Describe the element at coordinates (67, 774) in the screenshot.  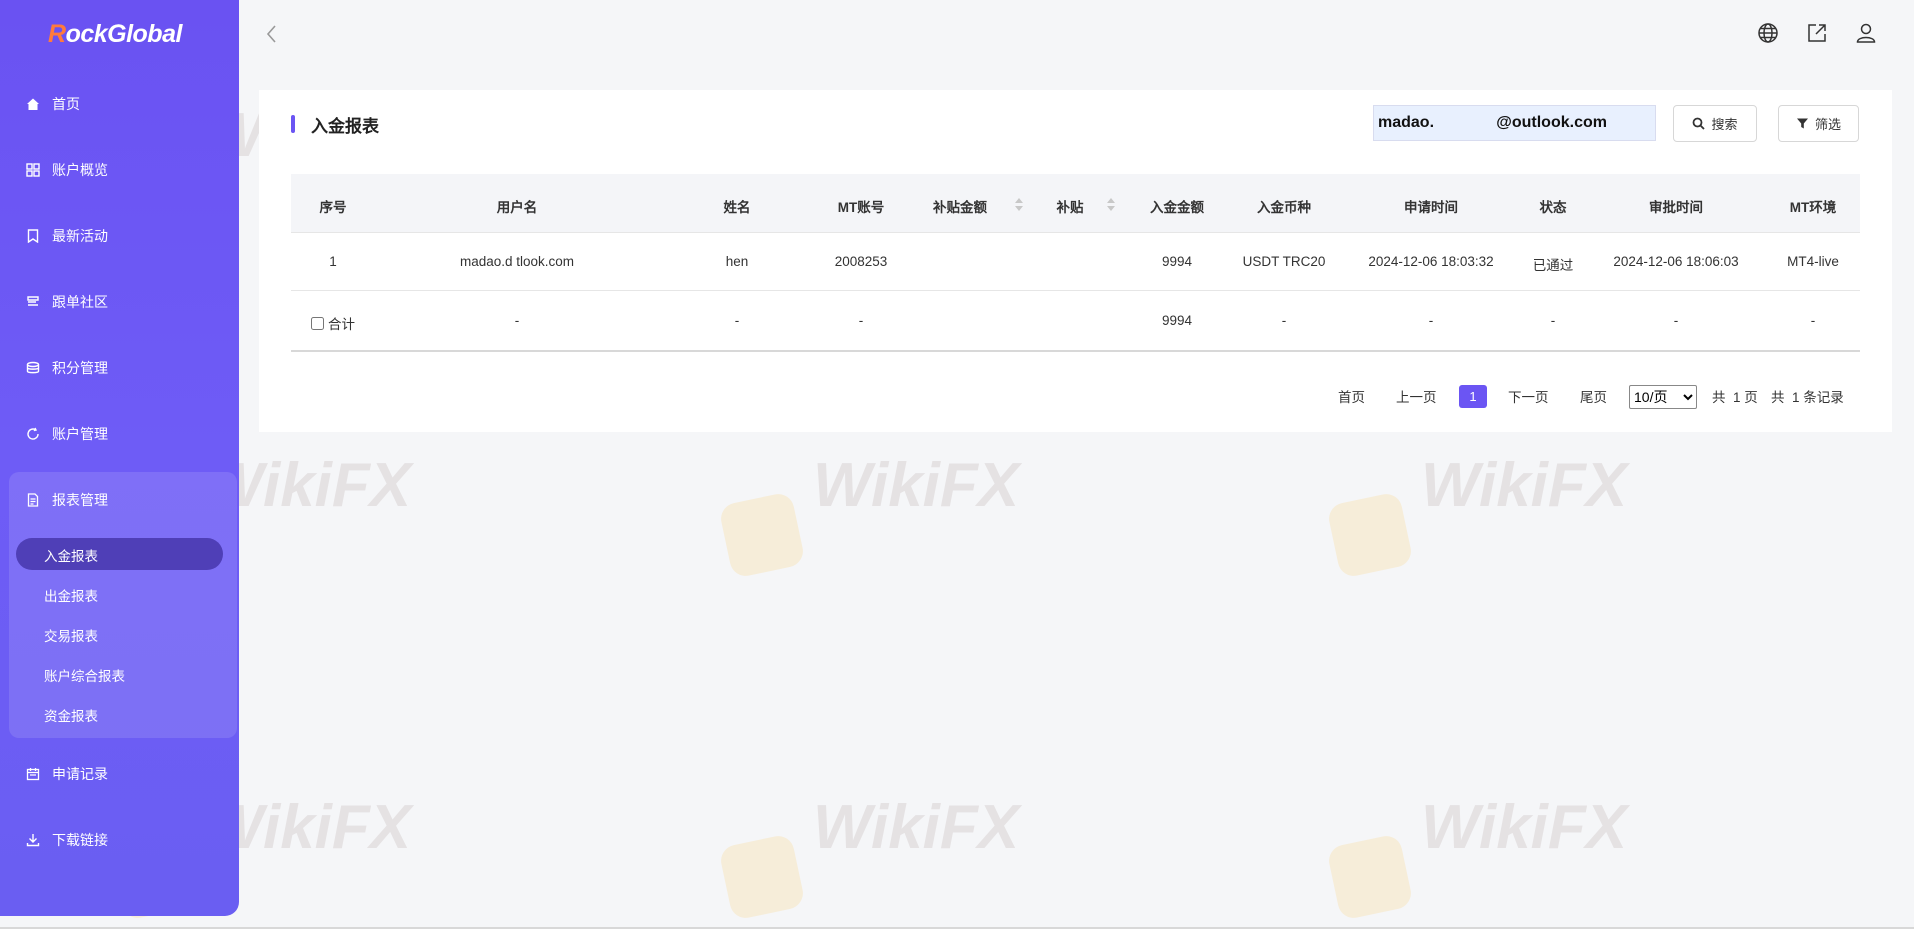
I see `sidebar-item-applications: 申请记录` at that location.